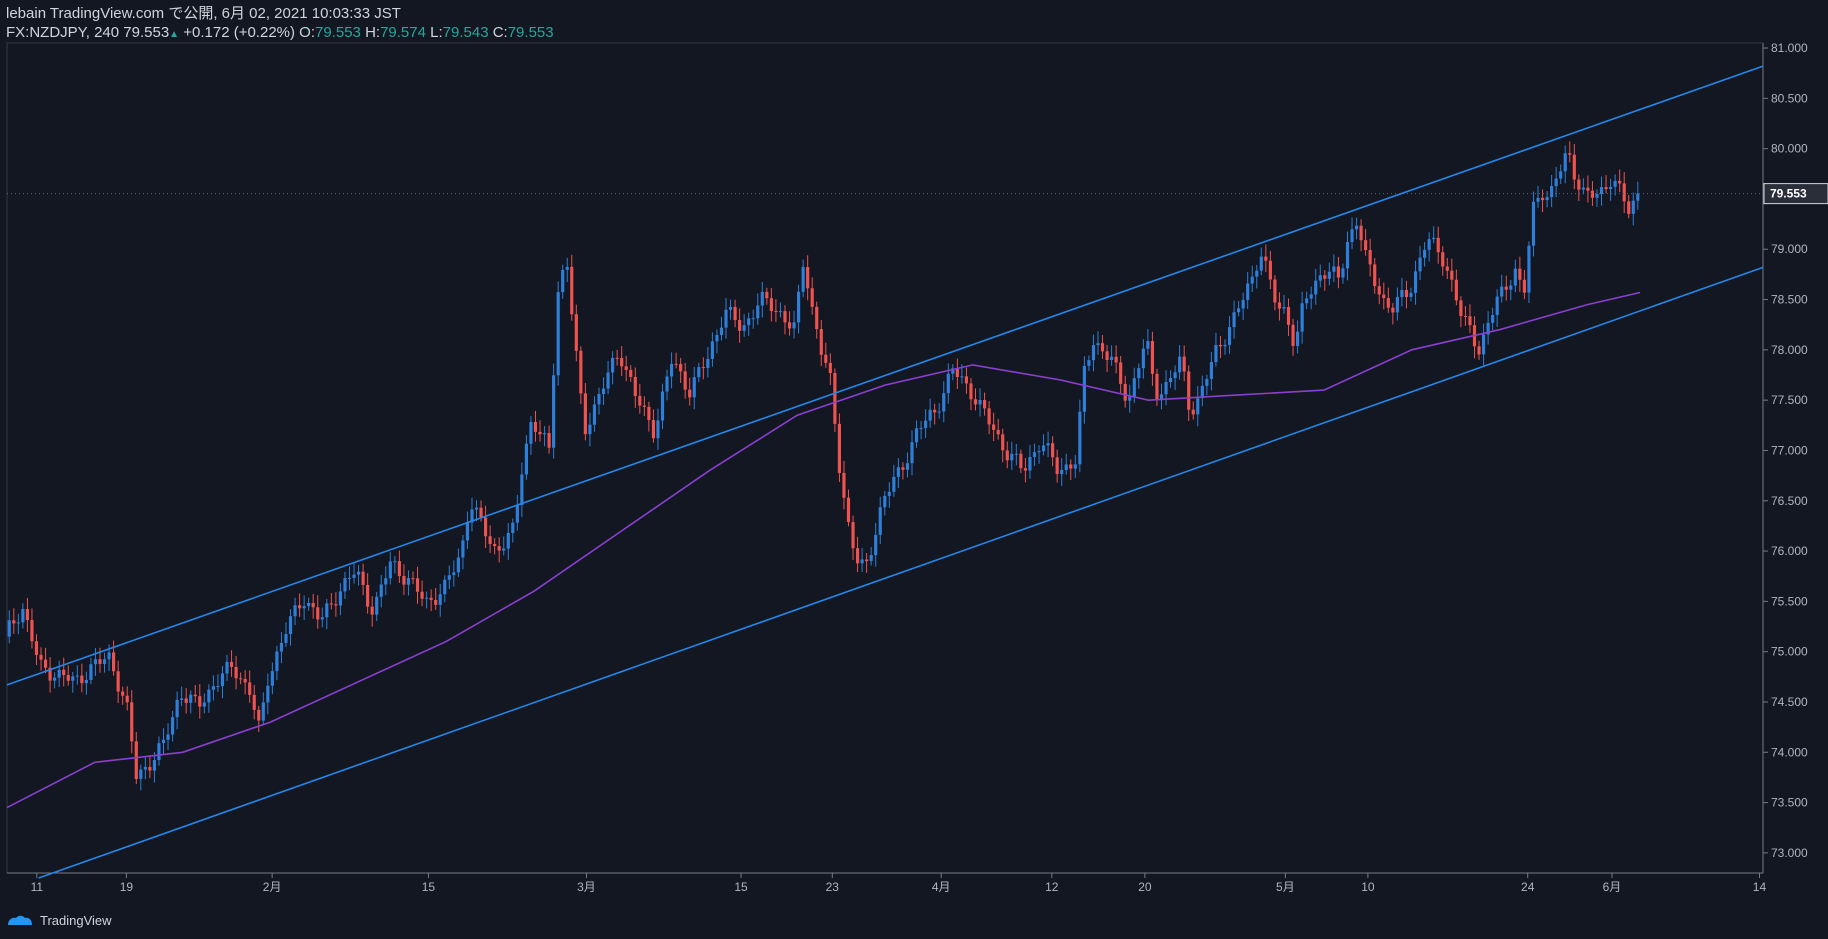 The height and width of the screenshot is (939, 1828). What do you see at coordinates (127, 887) in the screenshot?
I see `x-tick-label: 19` at bounding box center [127, 887].